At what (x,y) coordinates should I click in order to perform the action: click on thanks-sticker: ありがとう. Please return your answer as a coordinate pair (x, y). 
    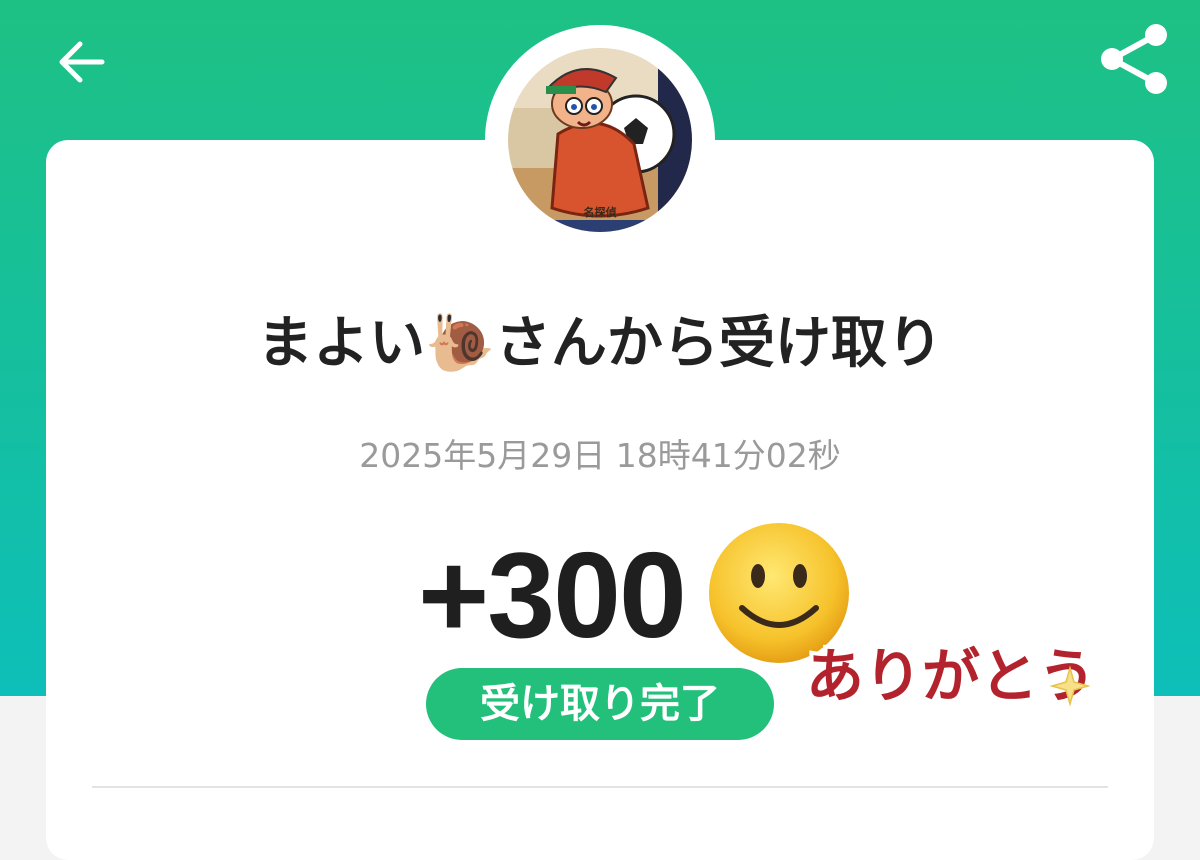
    Looking at the image, I should click on (949, 674).